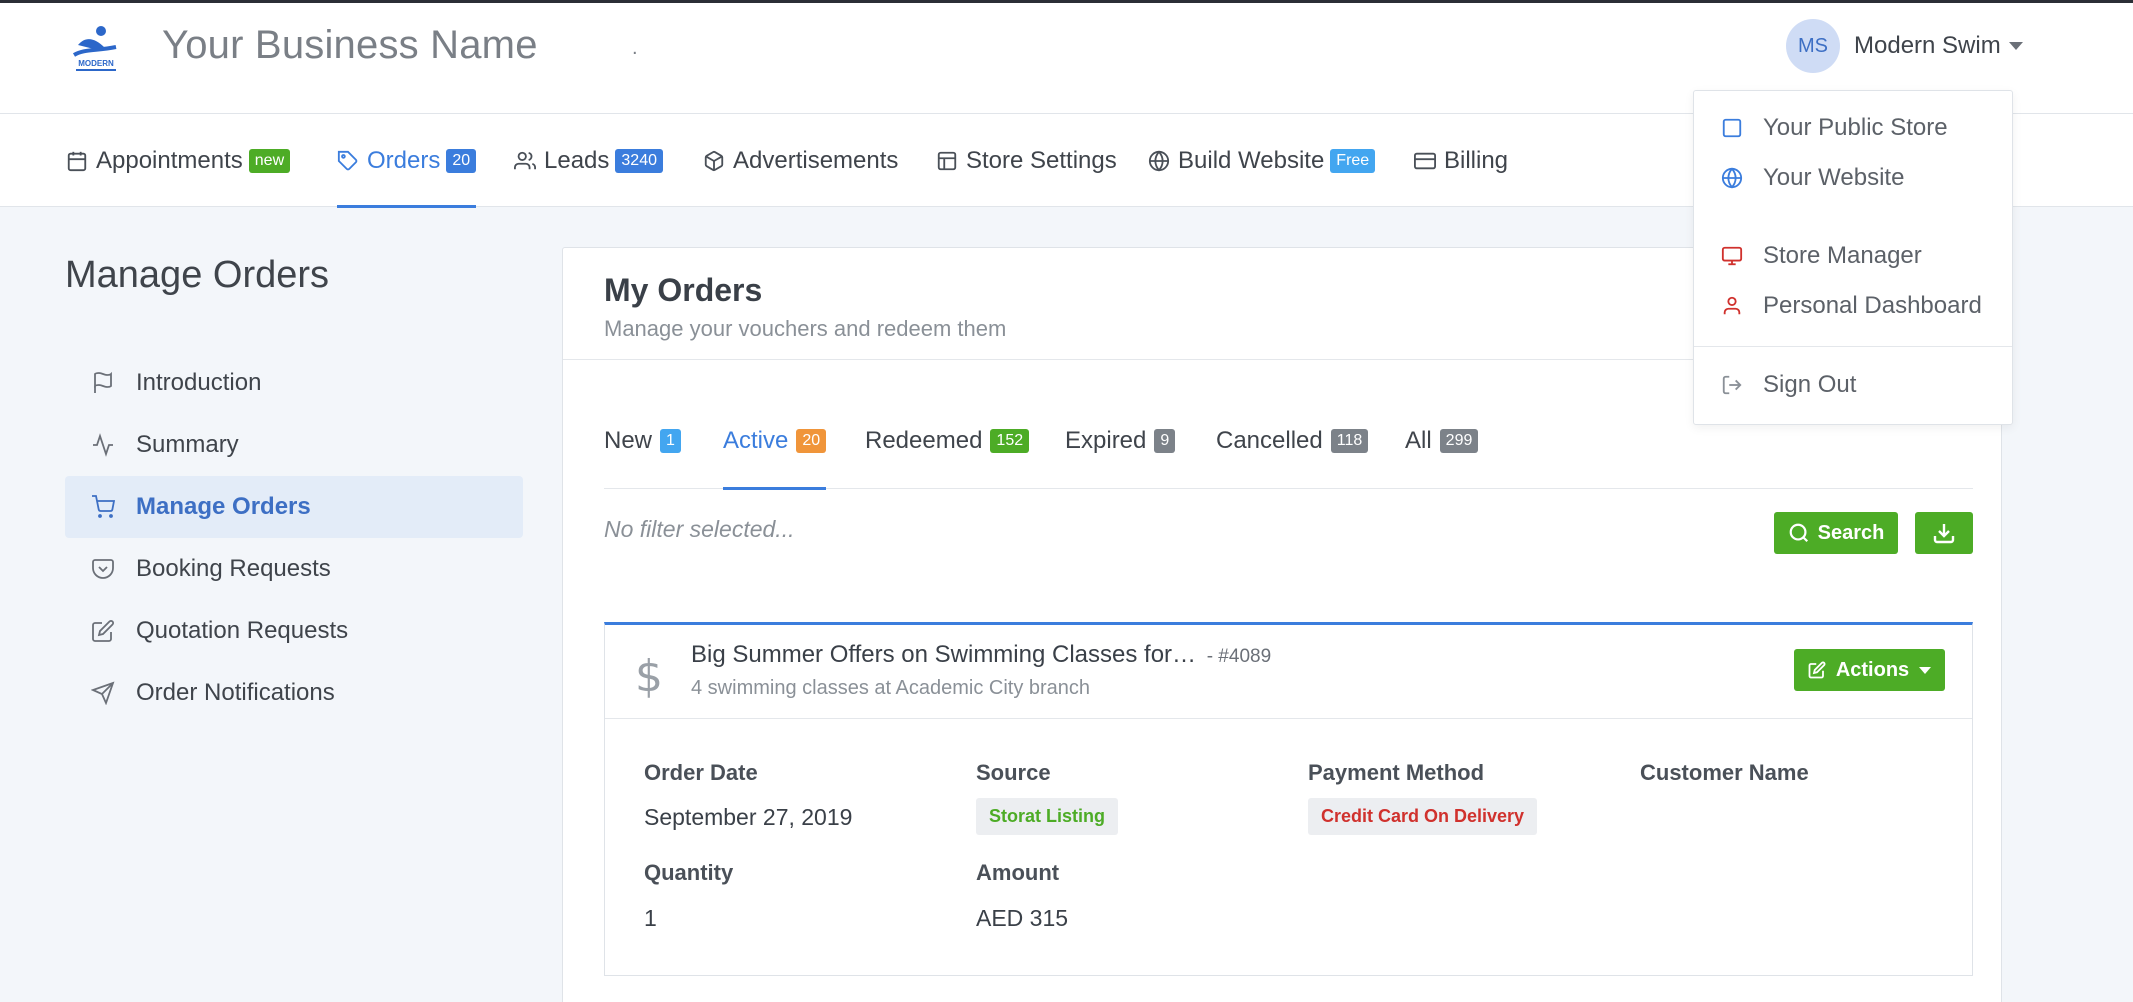 The image size is (2133, 1002). What do you see at coordinates (96, 49) in the screenshot?
I see `business-logo: MODERN` at bounding box center [96, 49].